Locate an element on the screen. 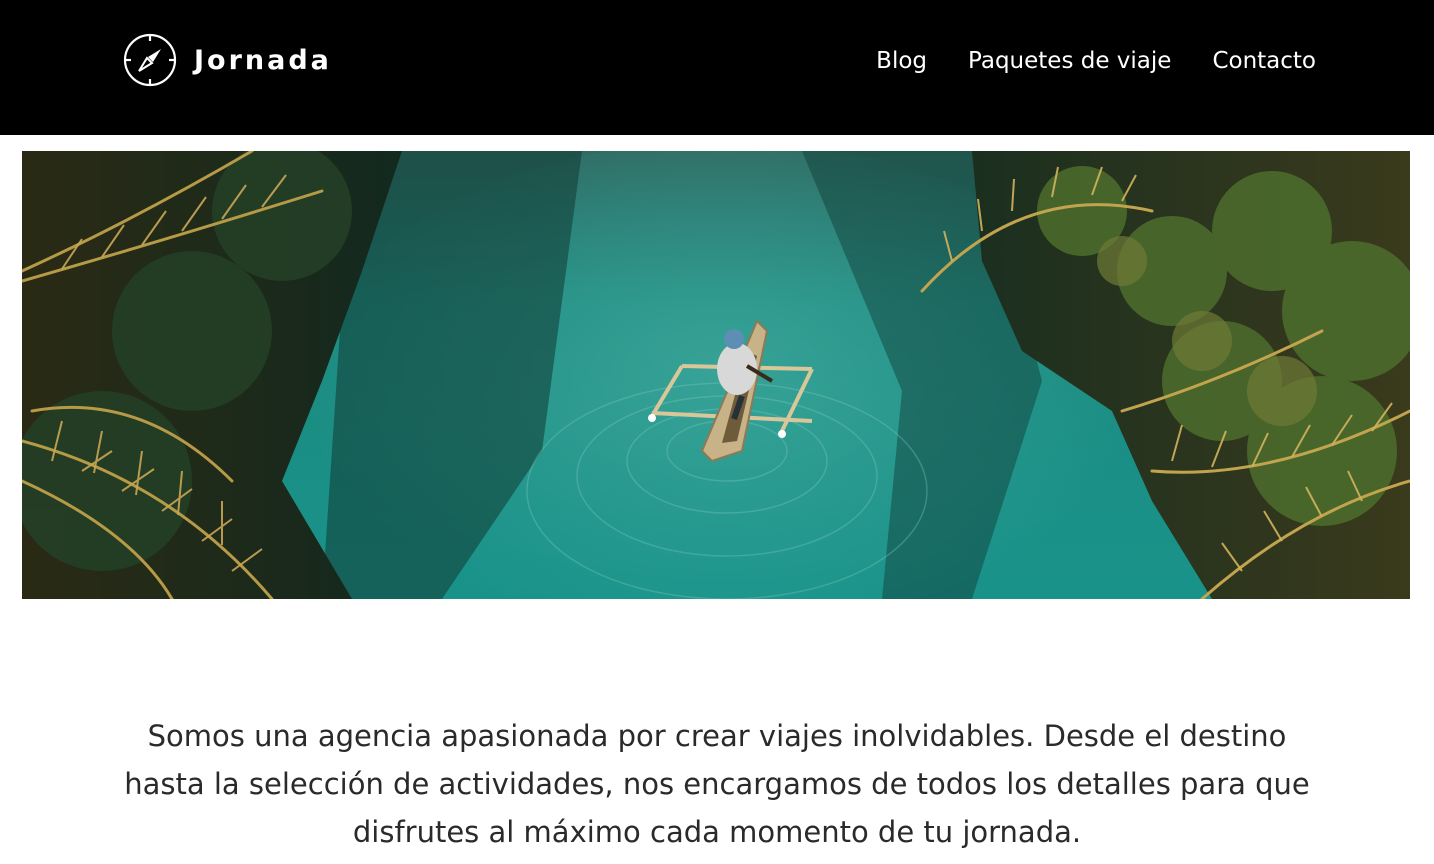 The height and width of the screenshot is (864, 1434). nav-link-blog: Blog is located at coordinates (901, 61).